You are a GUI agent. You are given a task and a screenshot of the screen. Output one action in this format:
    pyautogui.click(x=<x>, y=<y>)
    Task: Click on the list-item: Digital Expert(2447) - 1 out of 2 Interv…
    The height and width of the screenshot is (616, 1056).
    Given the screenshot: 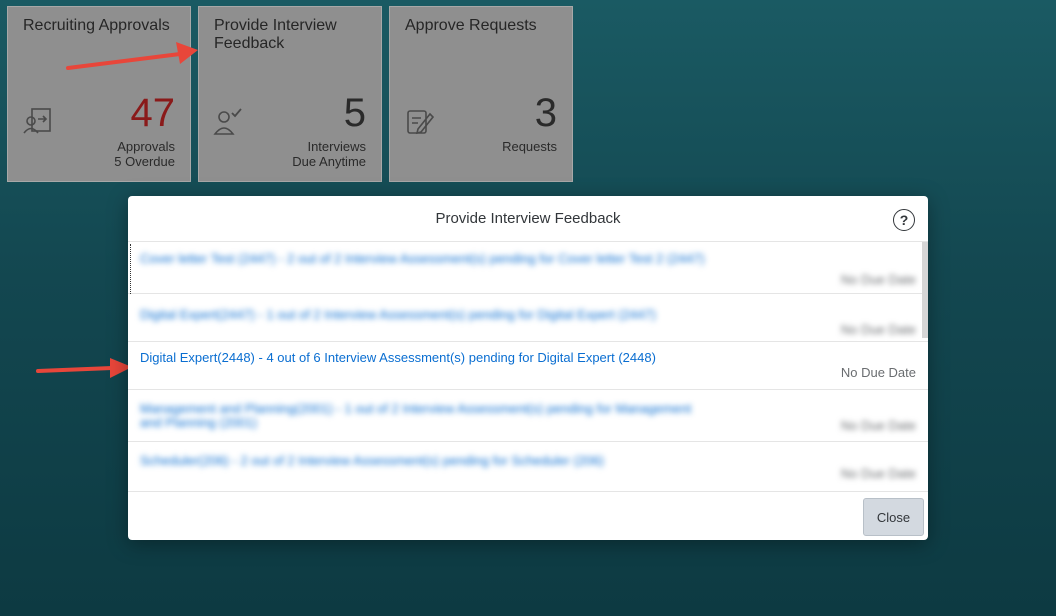 What is the action you would take?
    pyautogui.click(x=528, y=318)
    